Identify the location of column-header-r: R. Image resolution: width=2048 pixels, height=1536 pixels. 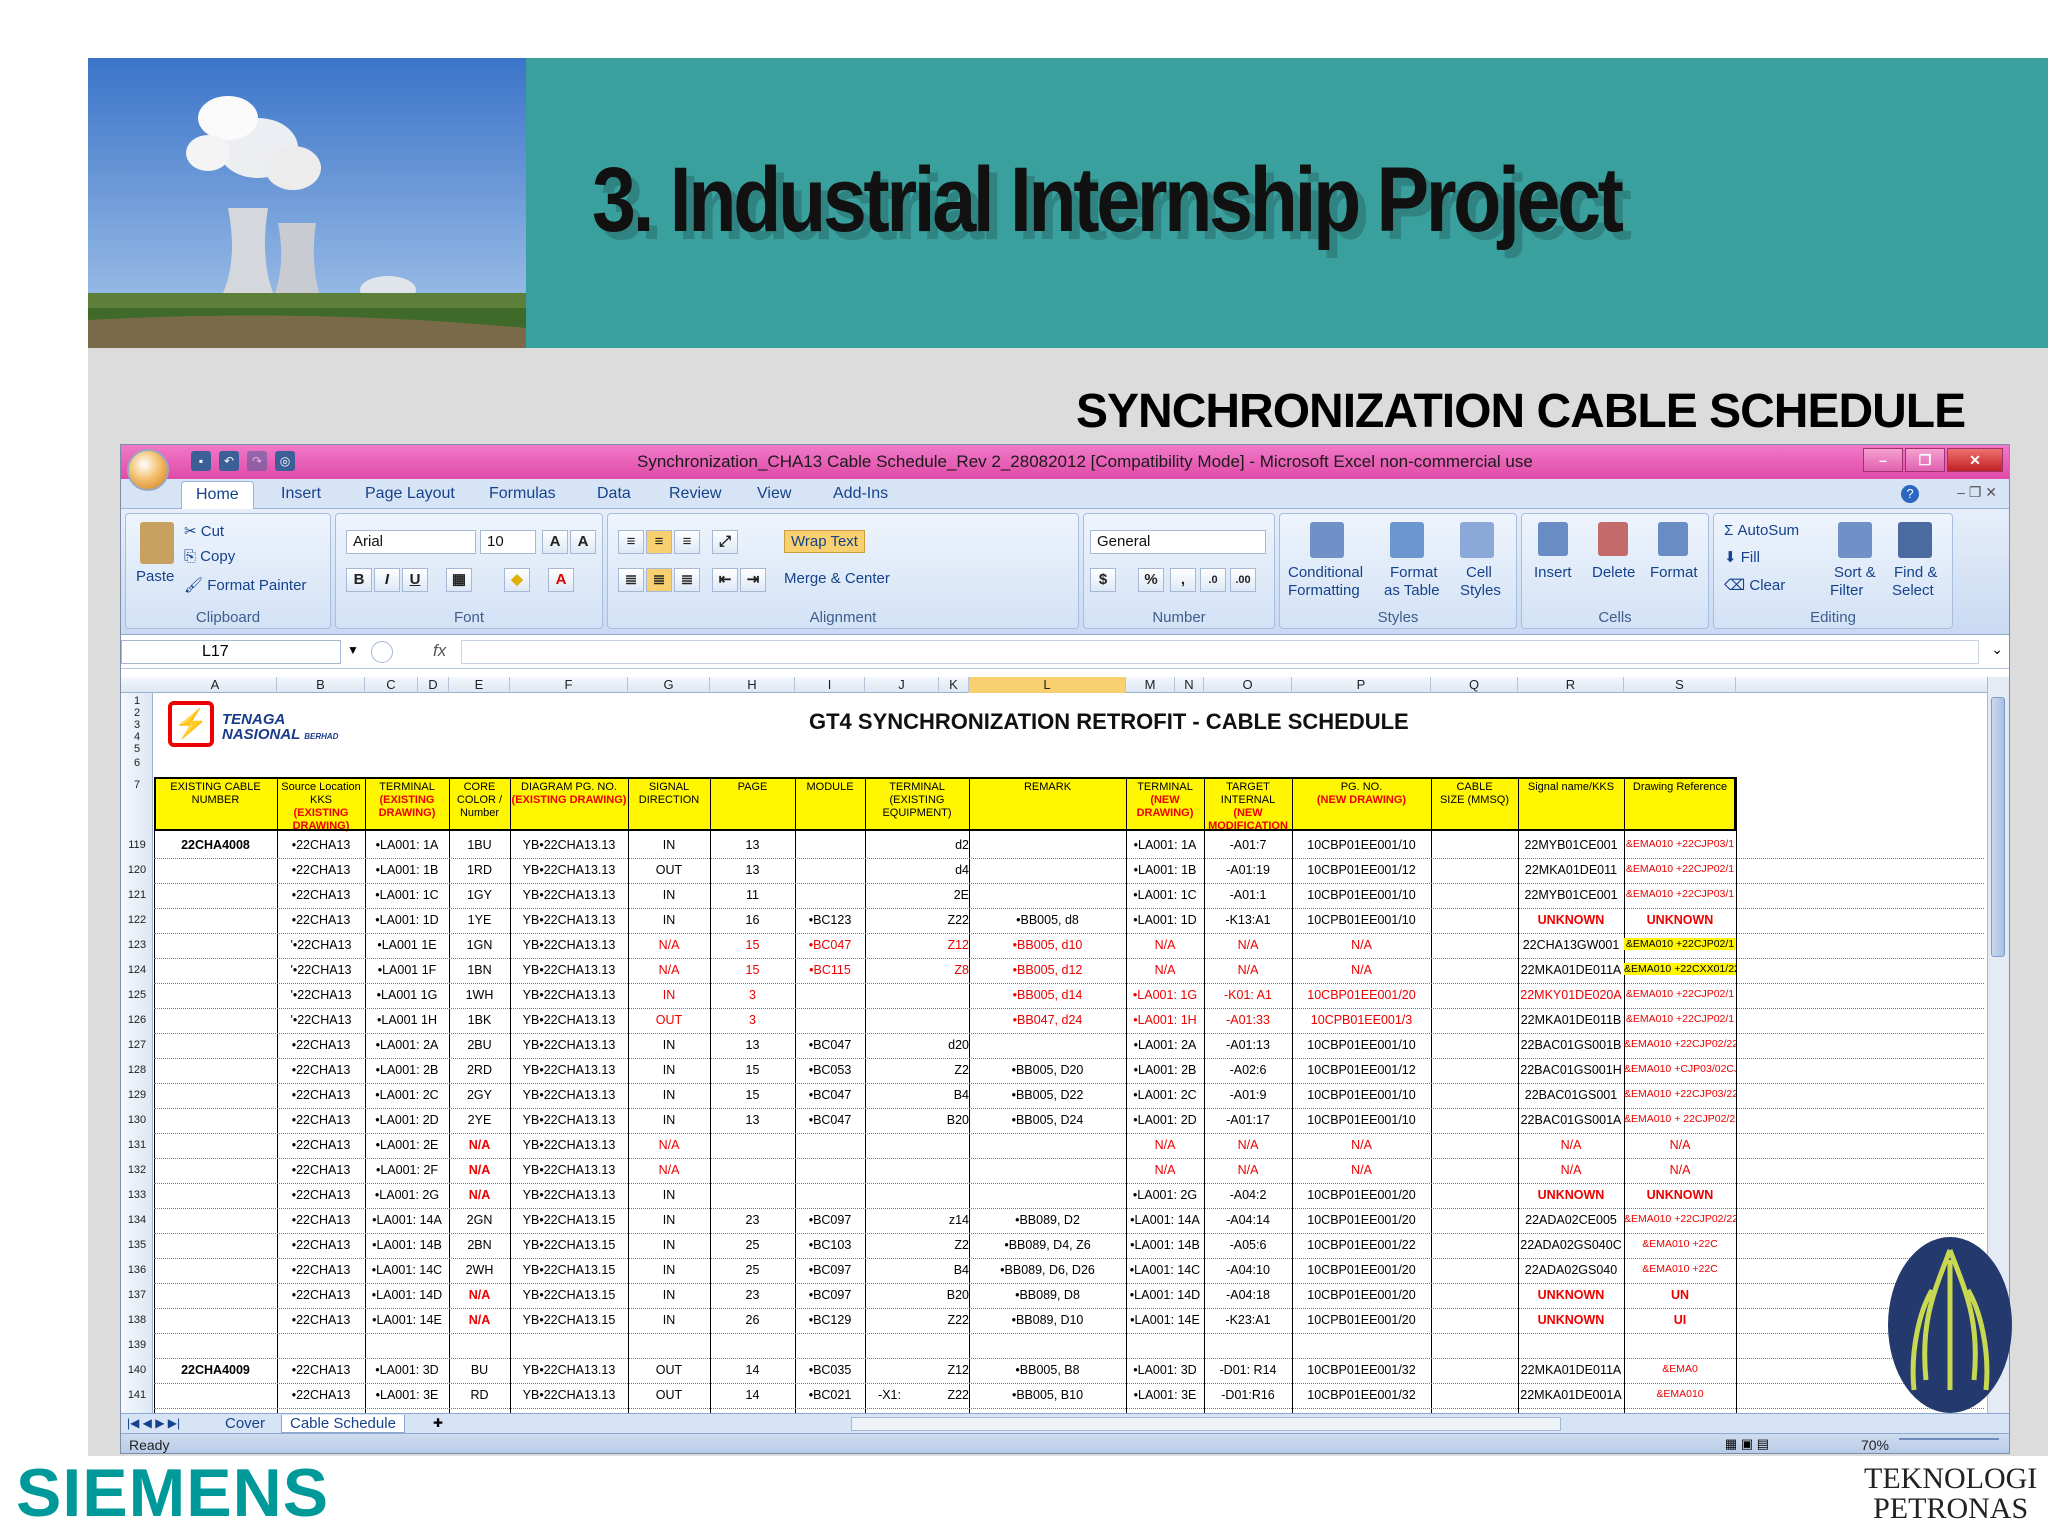
(1571, 685).